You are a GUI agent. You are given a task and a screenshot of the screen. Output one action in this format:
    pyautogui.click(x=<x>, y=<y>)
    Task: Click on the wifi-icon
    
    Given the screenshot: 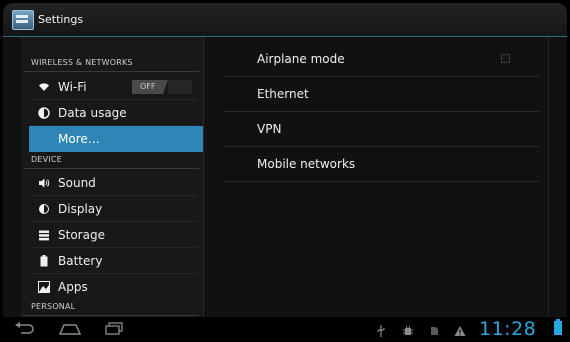 What is the action you would take?
    pyautogui.click(x=44, y=87)
    